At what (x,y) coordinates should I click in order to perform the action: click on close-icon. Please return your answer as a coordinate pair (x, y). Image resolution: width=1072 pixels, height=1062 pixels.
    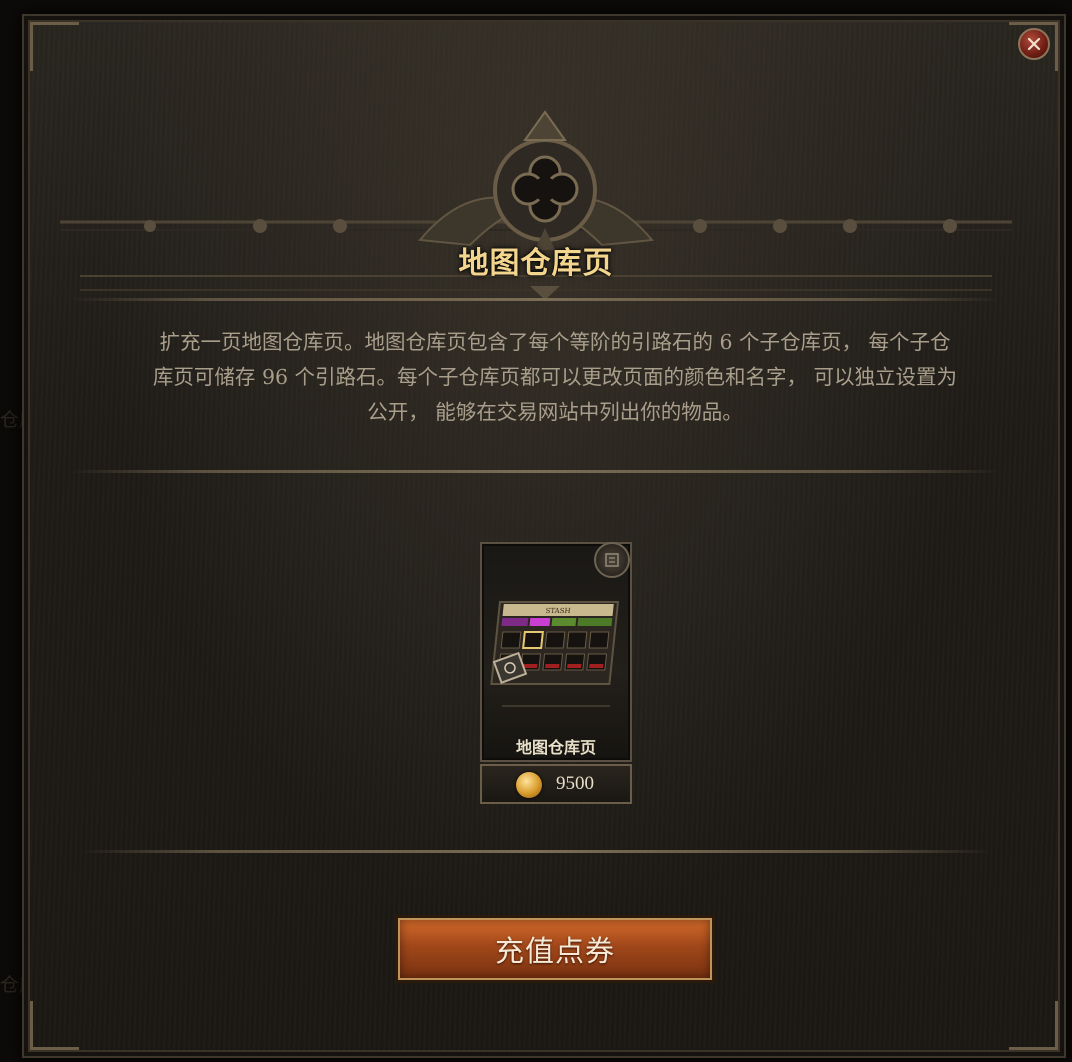
    Looking at the image, I should click on (1034, 44).